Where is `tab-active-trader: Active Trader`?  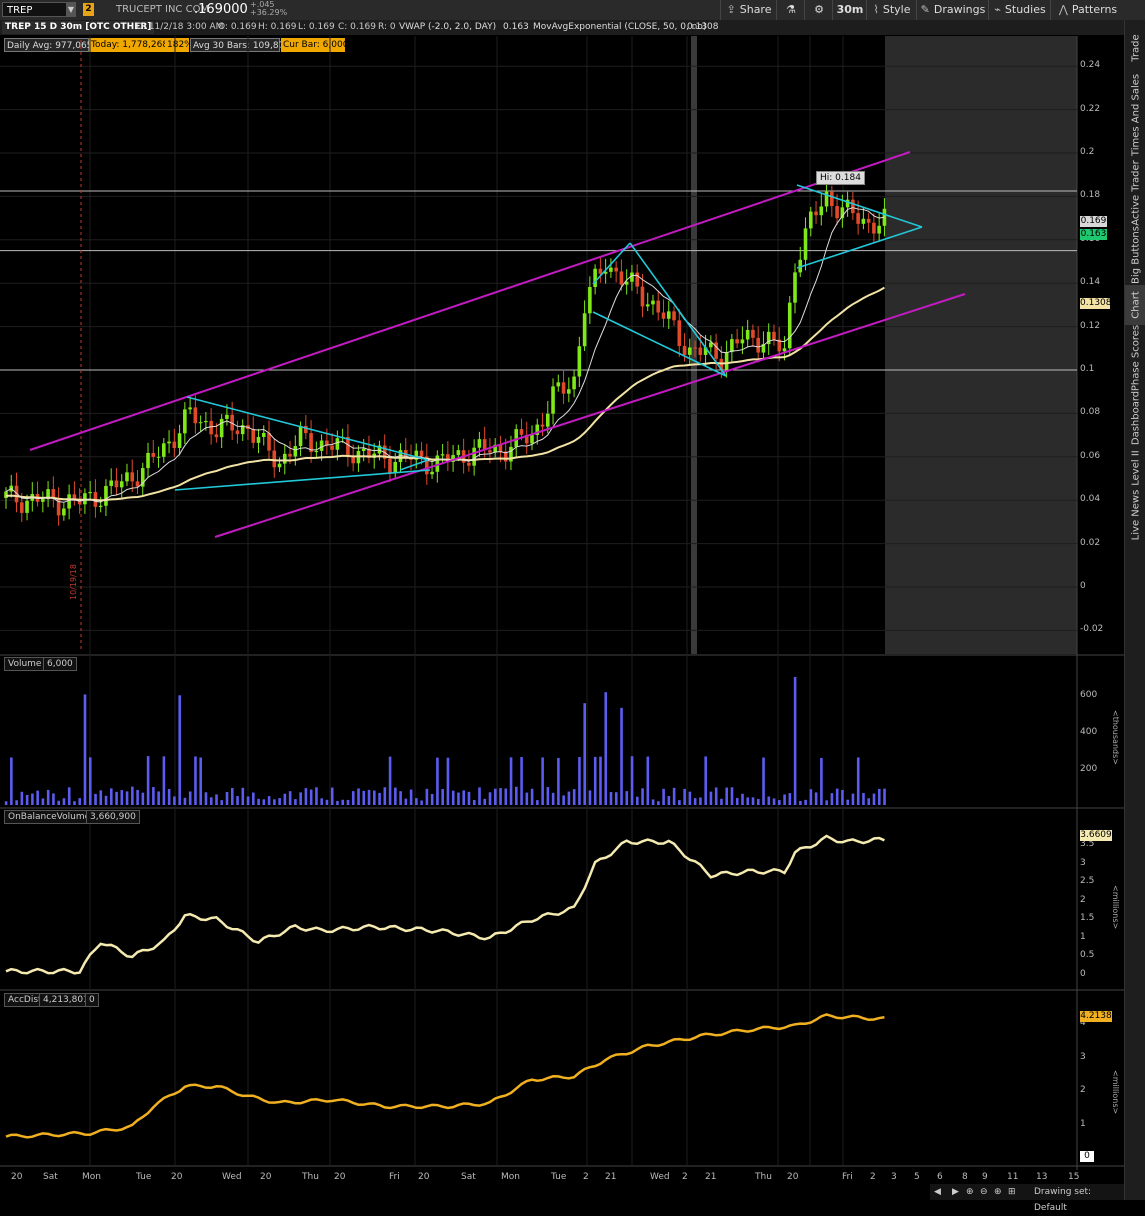
tab-active-trader: Active Trader is located at coordinates (1135, 193).